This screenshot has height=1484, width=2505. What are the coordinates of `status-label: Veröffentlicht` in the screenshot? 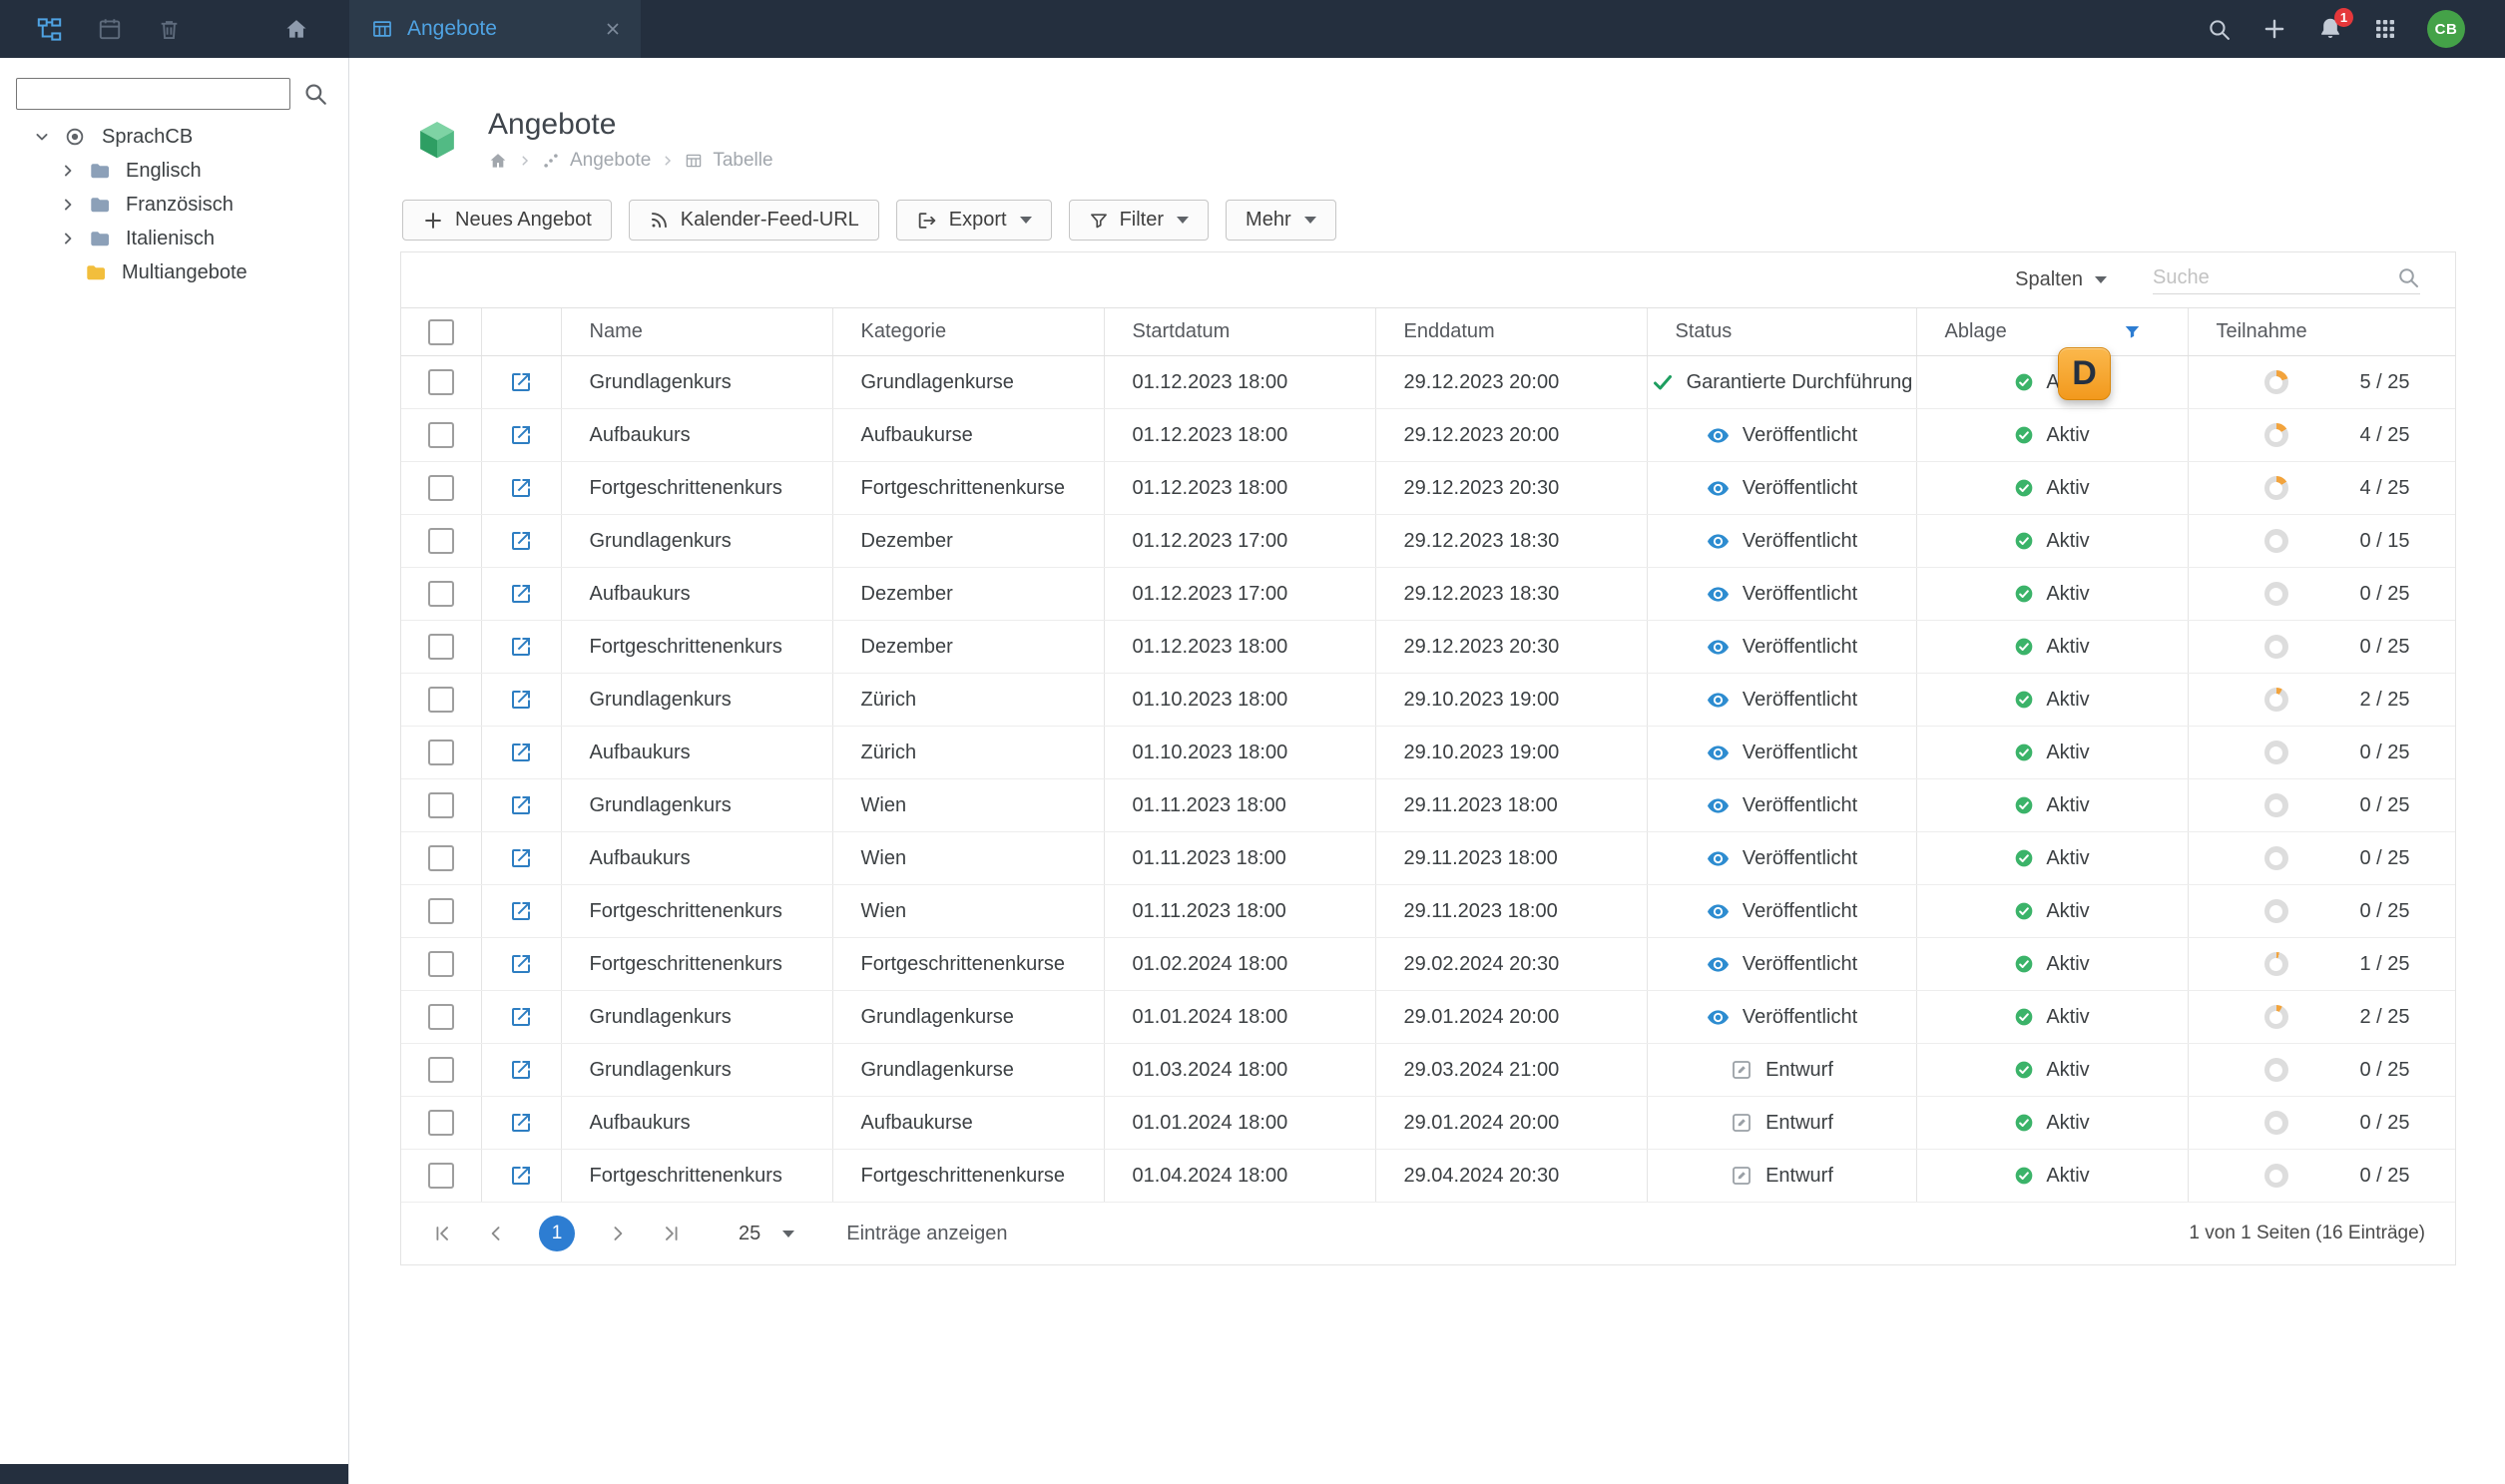 It's located at (1800, 434).